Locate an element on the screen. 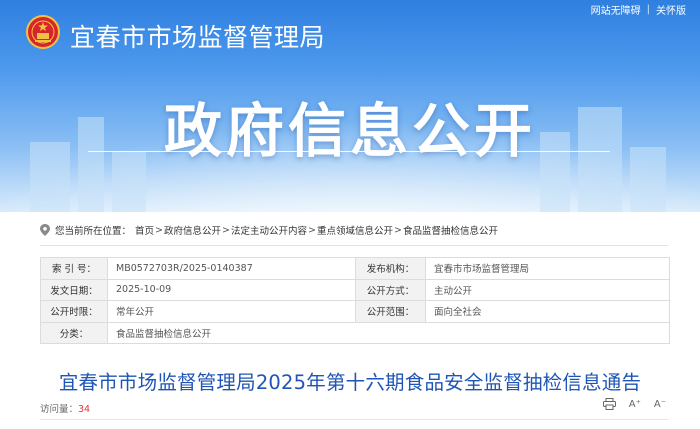 The image size is (700, 429). article-tools: A⁺ A⁻ is located at coordinates (634, 404).